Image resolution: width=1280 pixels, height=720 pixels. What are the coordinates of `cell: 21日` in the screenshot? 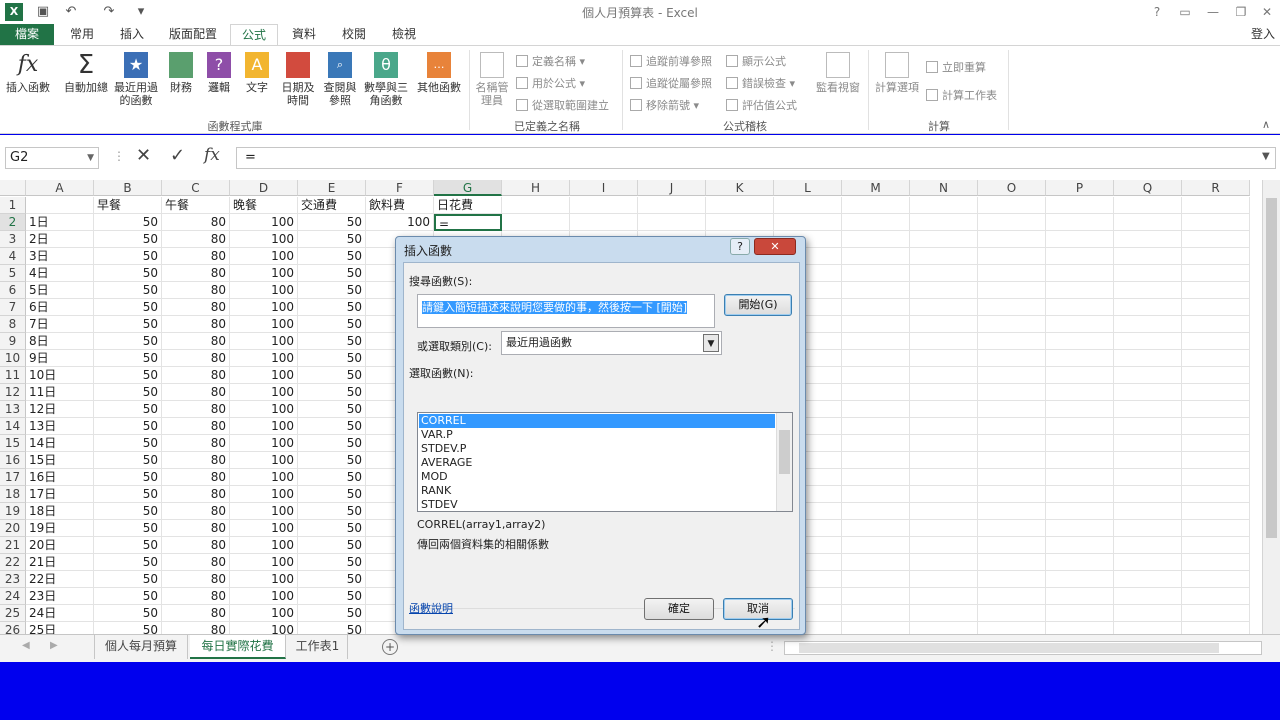 It's located at (60, 562).